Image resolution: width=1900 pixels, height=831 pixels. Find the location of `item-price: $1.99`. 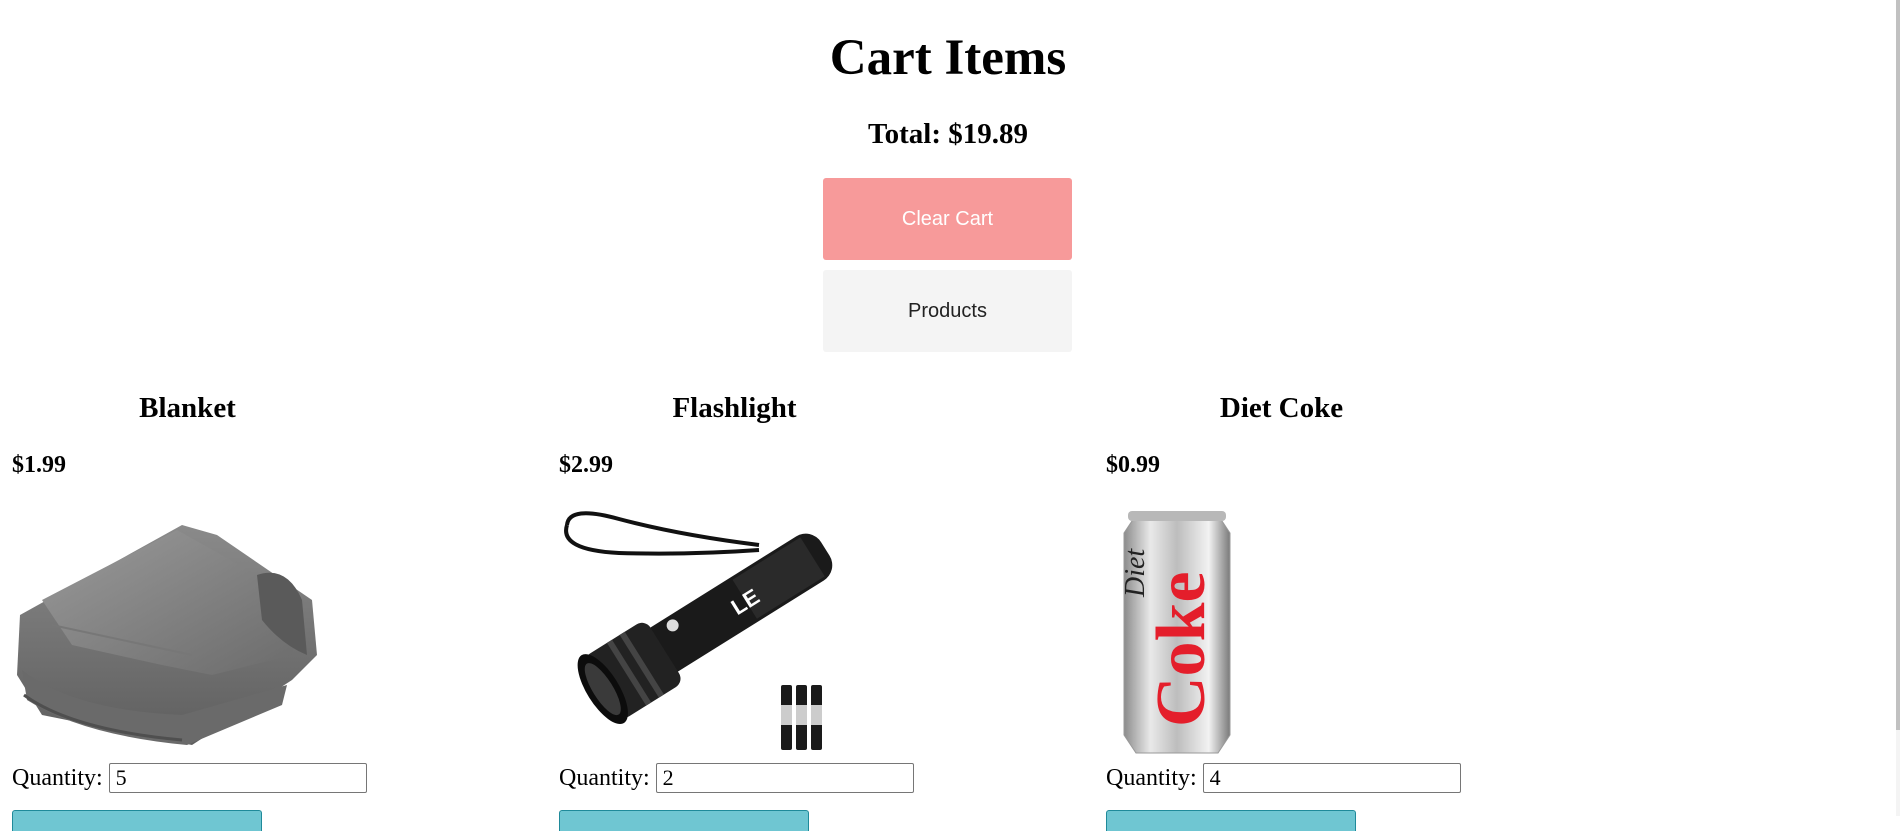

item-price: $1.99 is located at coordinates (39, 465).